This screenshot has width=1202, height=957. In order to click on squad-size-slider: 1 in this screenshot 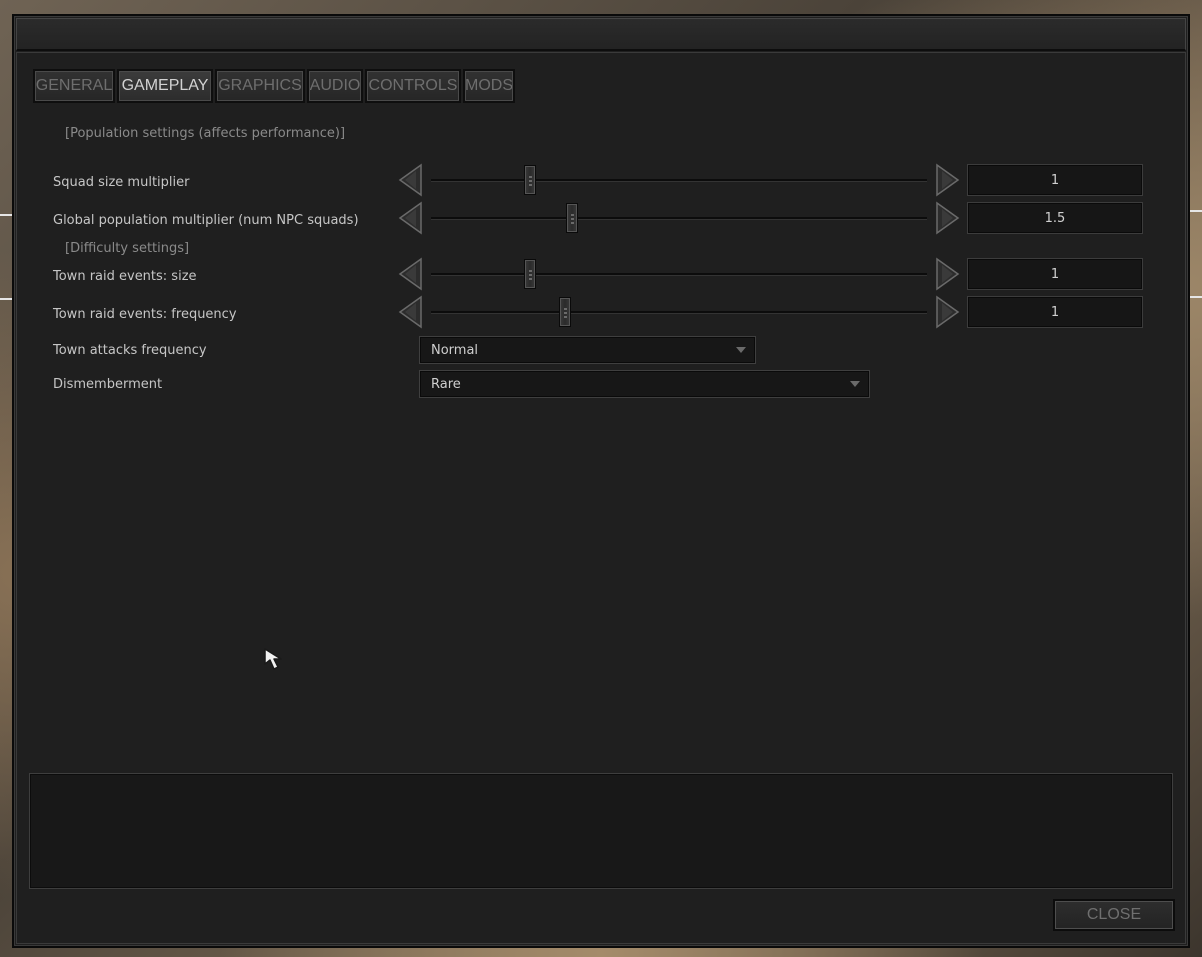, I will do `click(771, 180)`.